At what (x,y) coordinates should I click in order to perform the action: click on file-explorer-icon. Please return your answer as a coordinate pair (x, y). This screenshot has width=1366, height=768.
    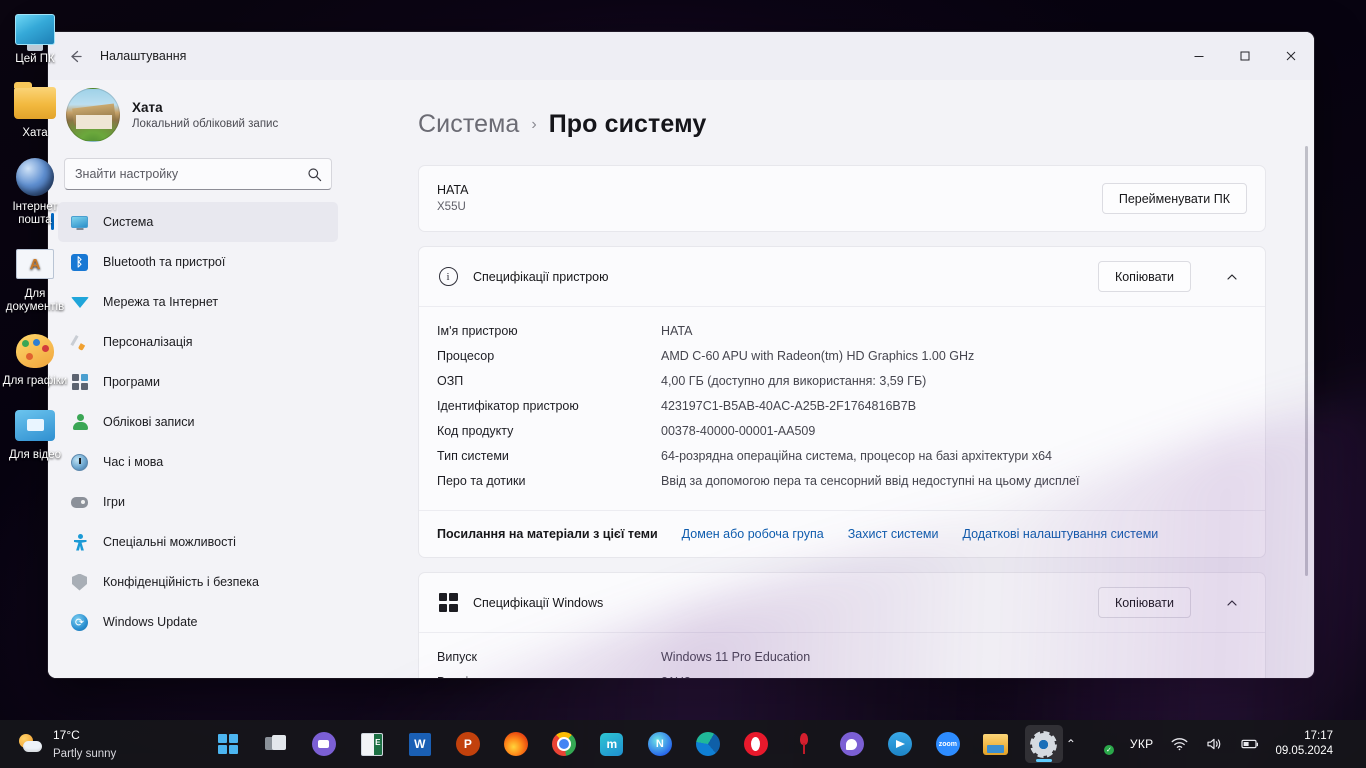
    Looking at the image, I should click on (996, 744).